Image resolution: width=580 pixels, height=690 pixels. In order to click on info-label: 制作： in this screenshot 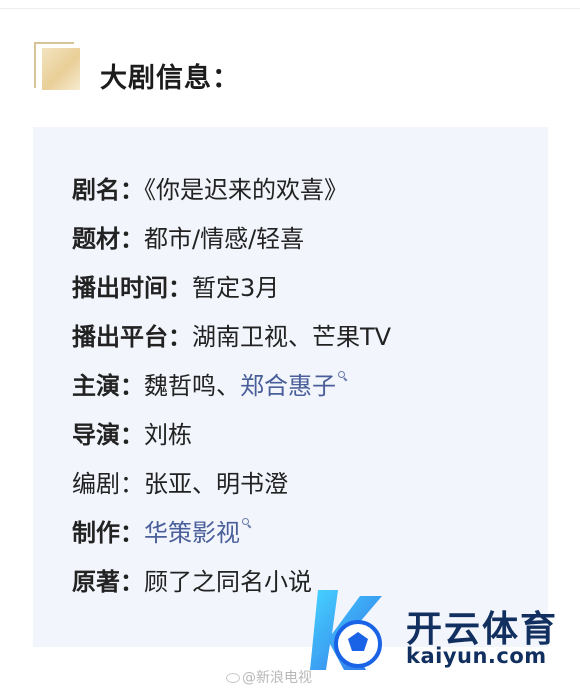, I will do `click(108, 533)`.